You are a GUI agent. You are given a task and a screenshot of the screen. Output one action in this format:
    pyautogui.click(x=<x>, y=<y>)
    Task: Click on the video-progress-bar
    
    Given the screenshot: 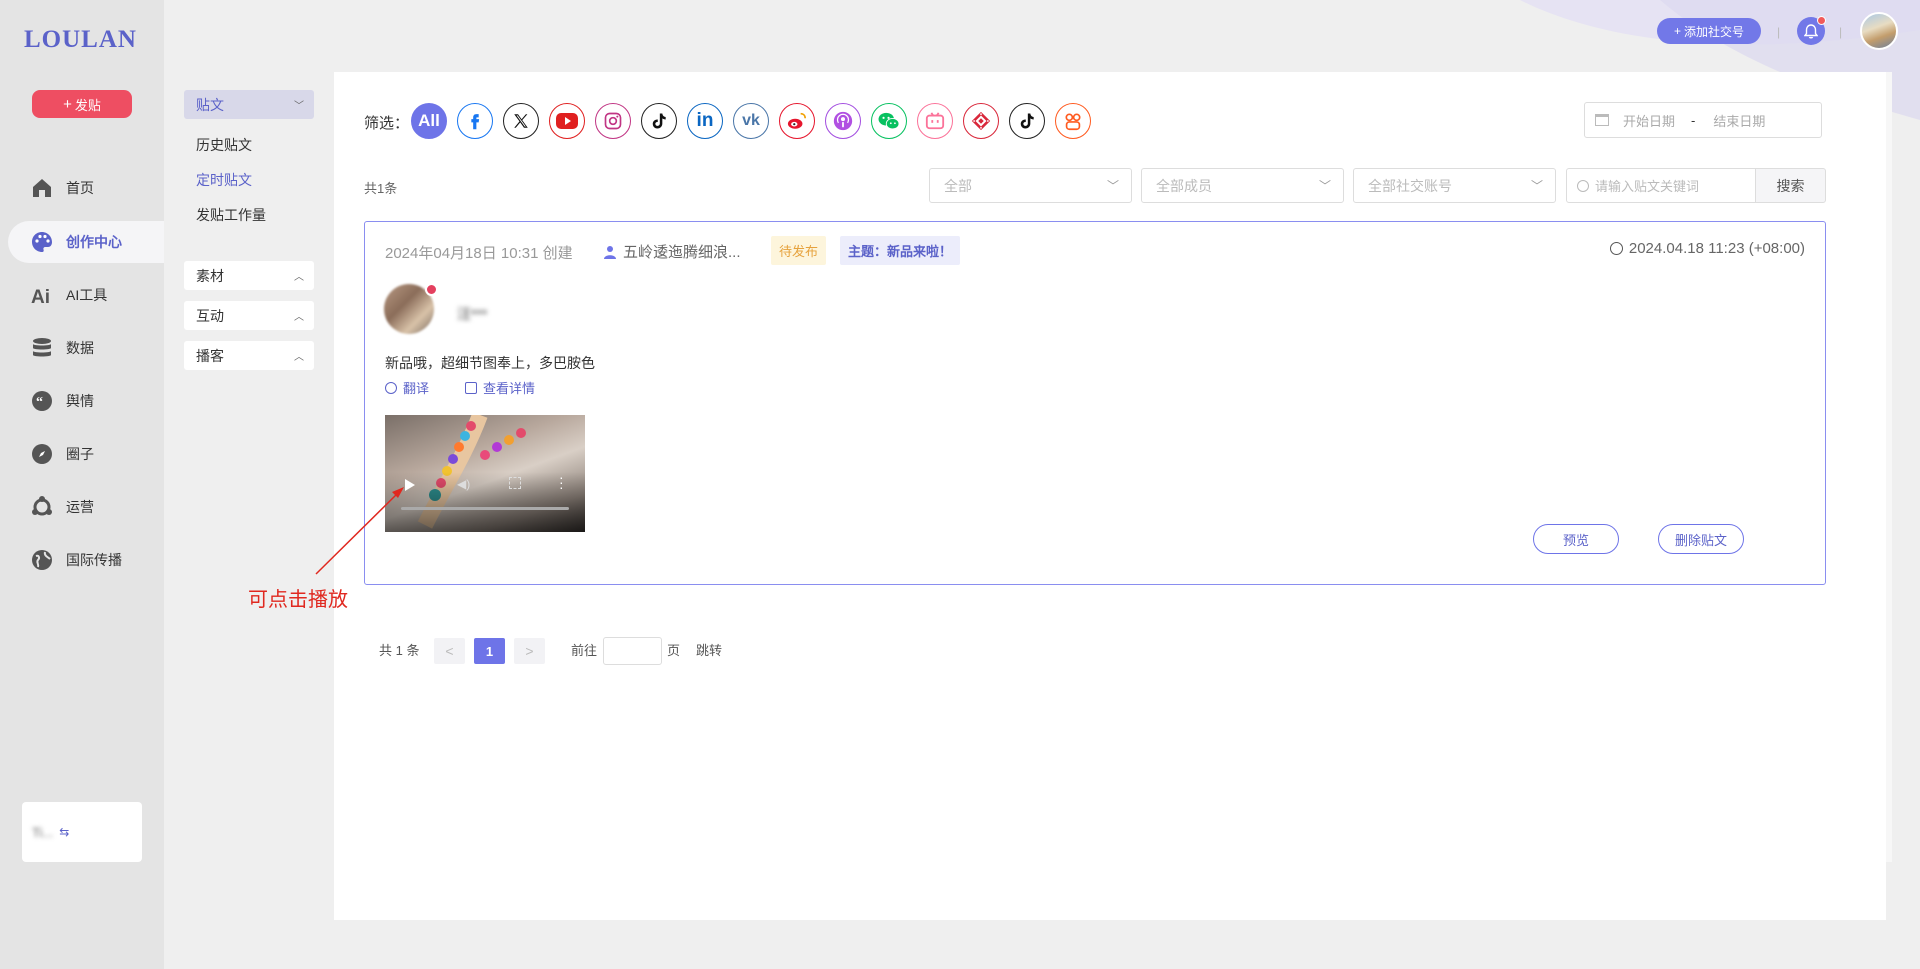 What is the action you would take?
    pyautogui.click(x=485, y=508)
    